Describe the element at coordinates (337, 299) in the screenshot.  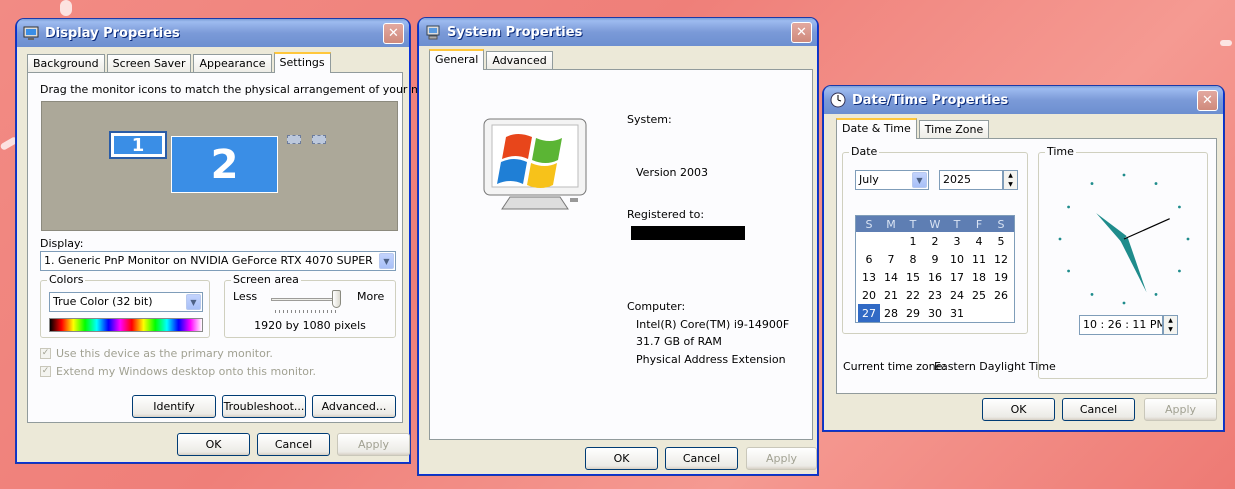
I see `resolution-slider-thumb` at that location.